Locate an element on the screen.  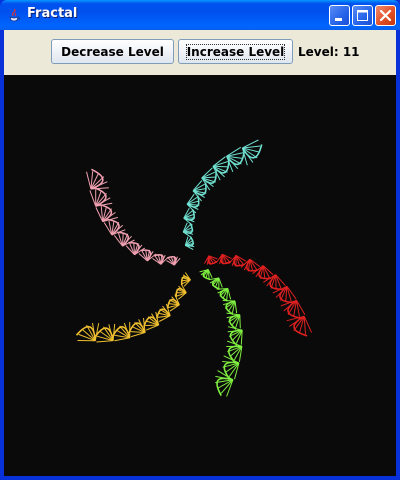
java-icon is located at coordinates (14, 15).